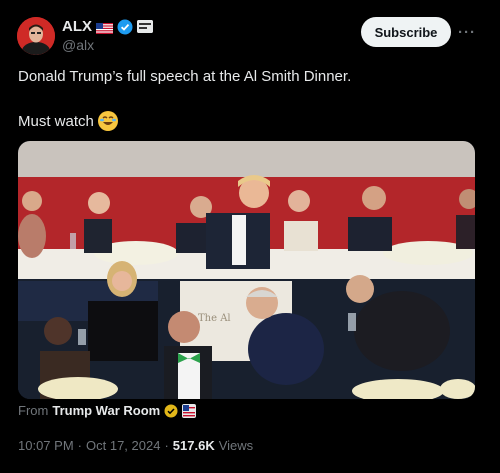 The height and width of the screenshot is (473, 500). I want to click on video-source: From Trump War Room, so click(107, 410).